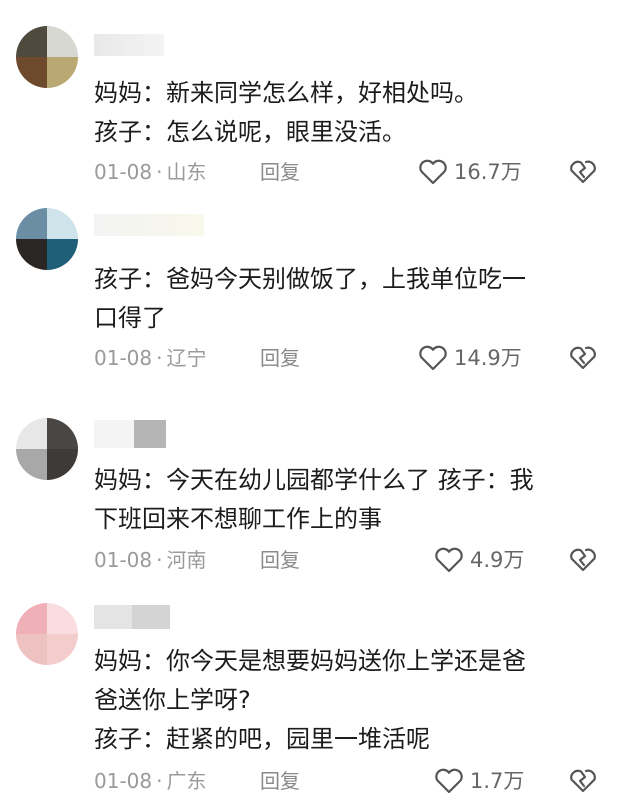 Image resolution: width=623 pixels, height=811 pixels. What do you see at coordinates (244, 781) in the screenshot?
I see `comment-meta: 01-08 · 广东 回复` at bounding box center [244, 781].